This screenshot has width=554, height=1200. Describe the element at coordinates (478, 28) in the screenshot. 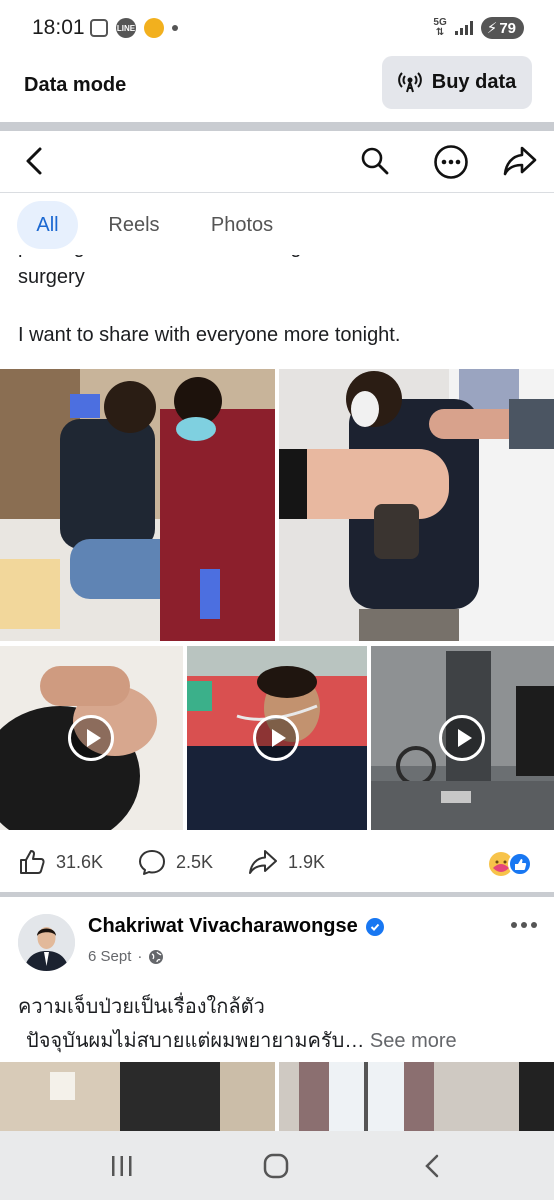

I see `status-right: 5G ⇅ ⚡ 79` at that location.